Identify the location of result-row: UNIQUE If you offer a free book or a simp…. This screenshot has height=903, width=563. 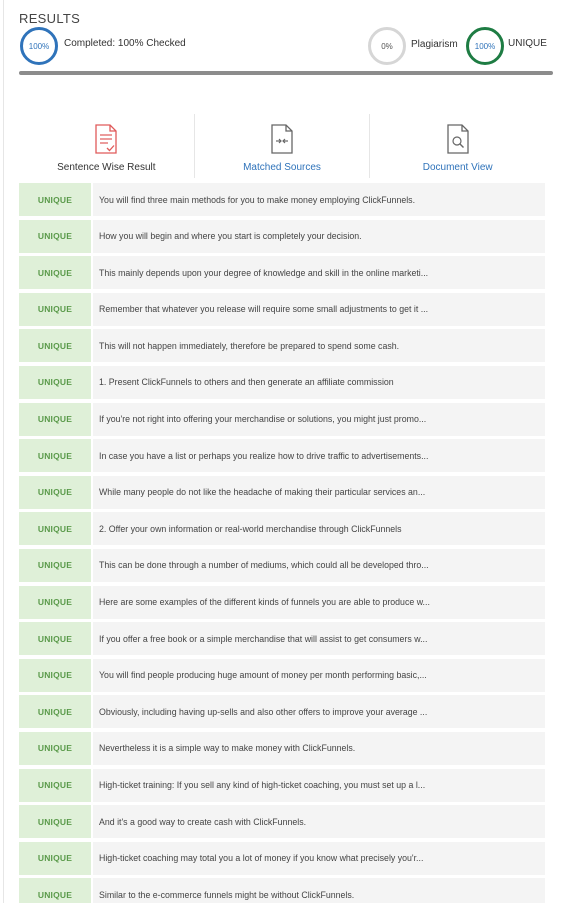
(282, 639).